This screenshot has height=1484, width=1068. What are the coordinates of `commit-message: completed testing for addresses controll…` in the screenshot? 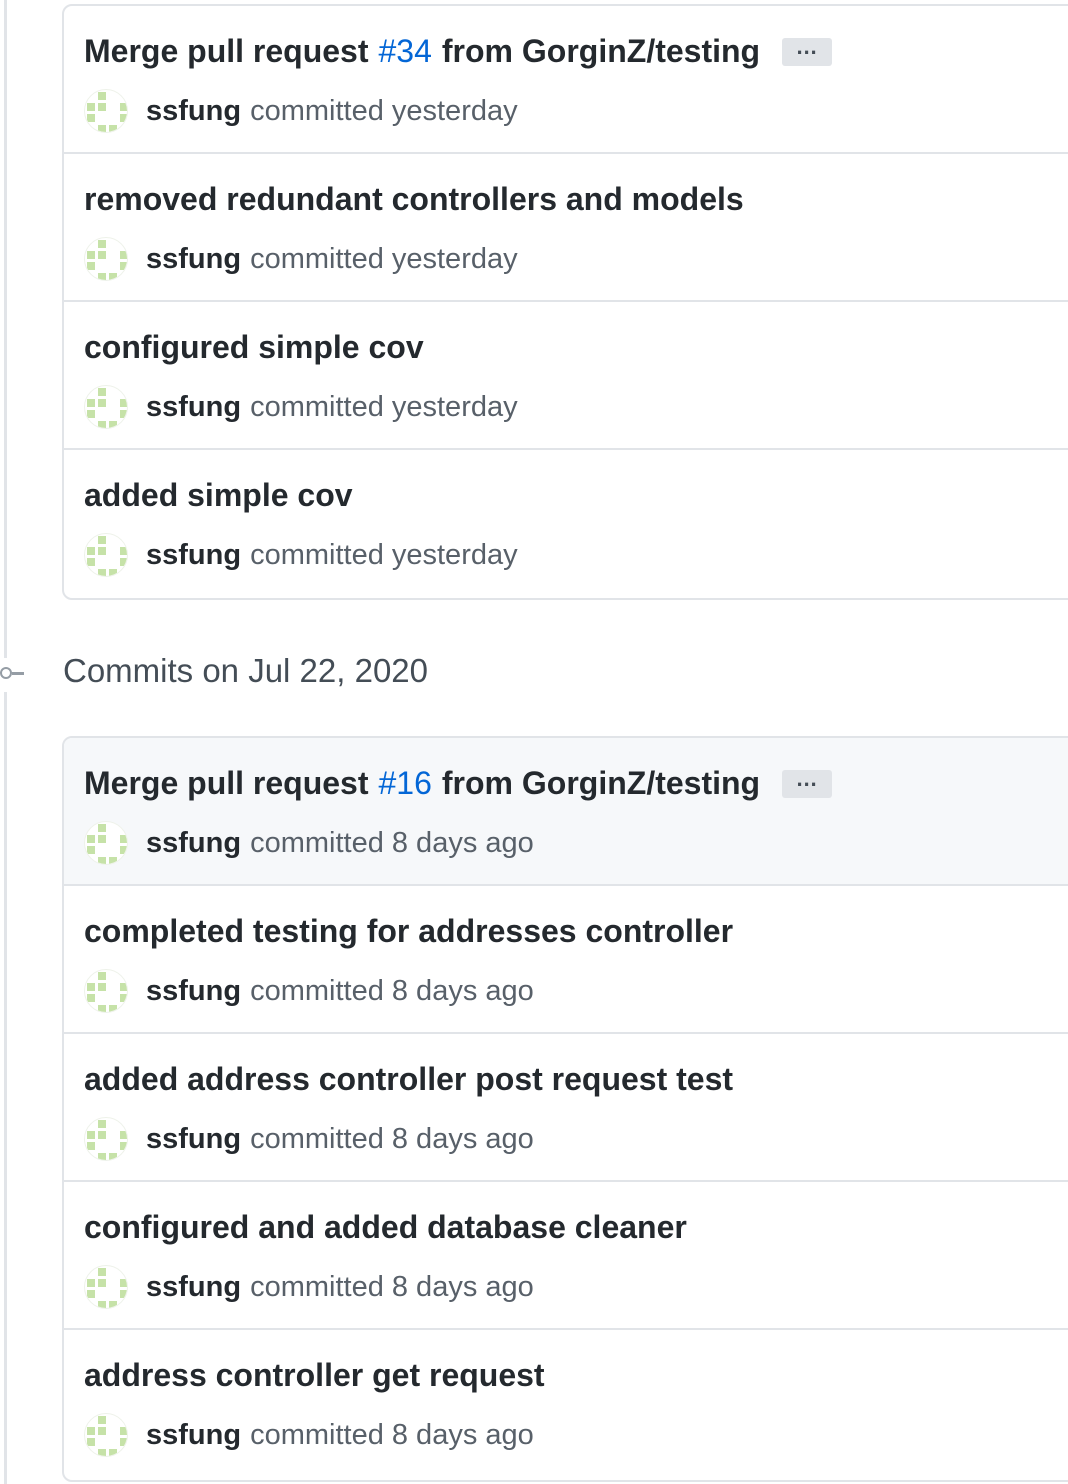 It's located at (408, 931).